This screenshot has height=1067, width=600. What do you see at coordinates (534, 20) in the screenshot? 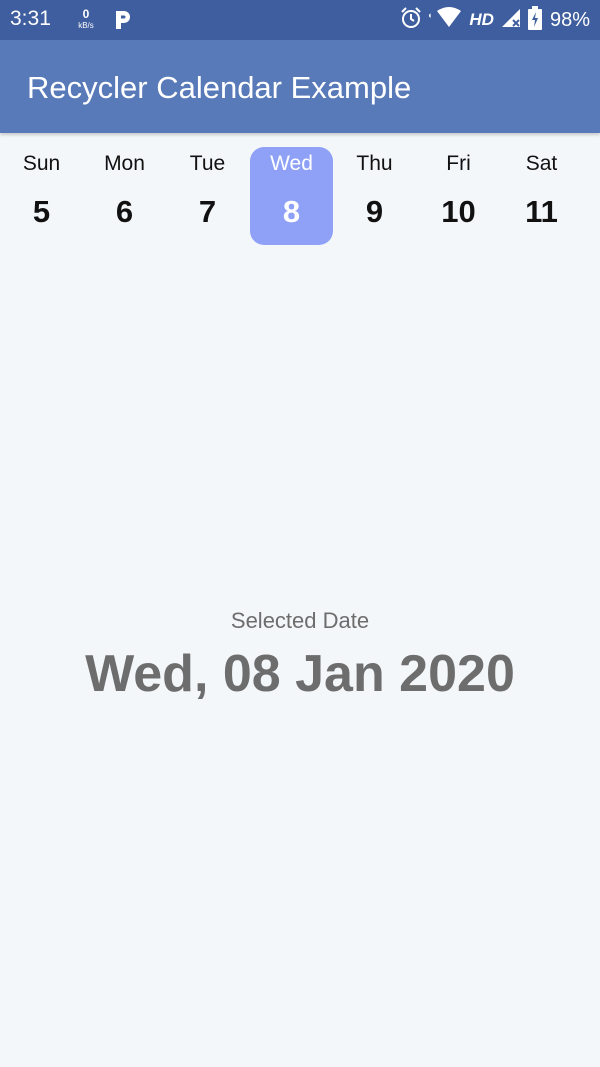
I see `battery-icon` at bounding box center [534, 20].